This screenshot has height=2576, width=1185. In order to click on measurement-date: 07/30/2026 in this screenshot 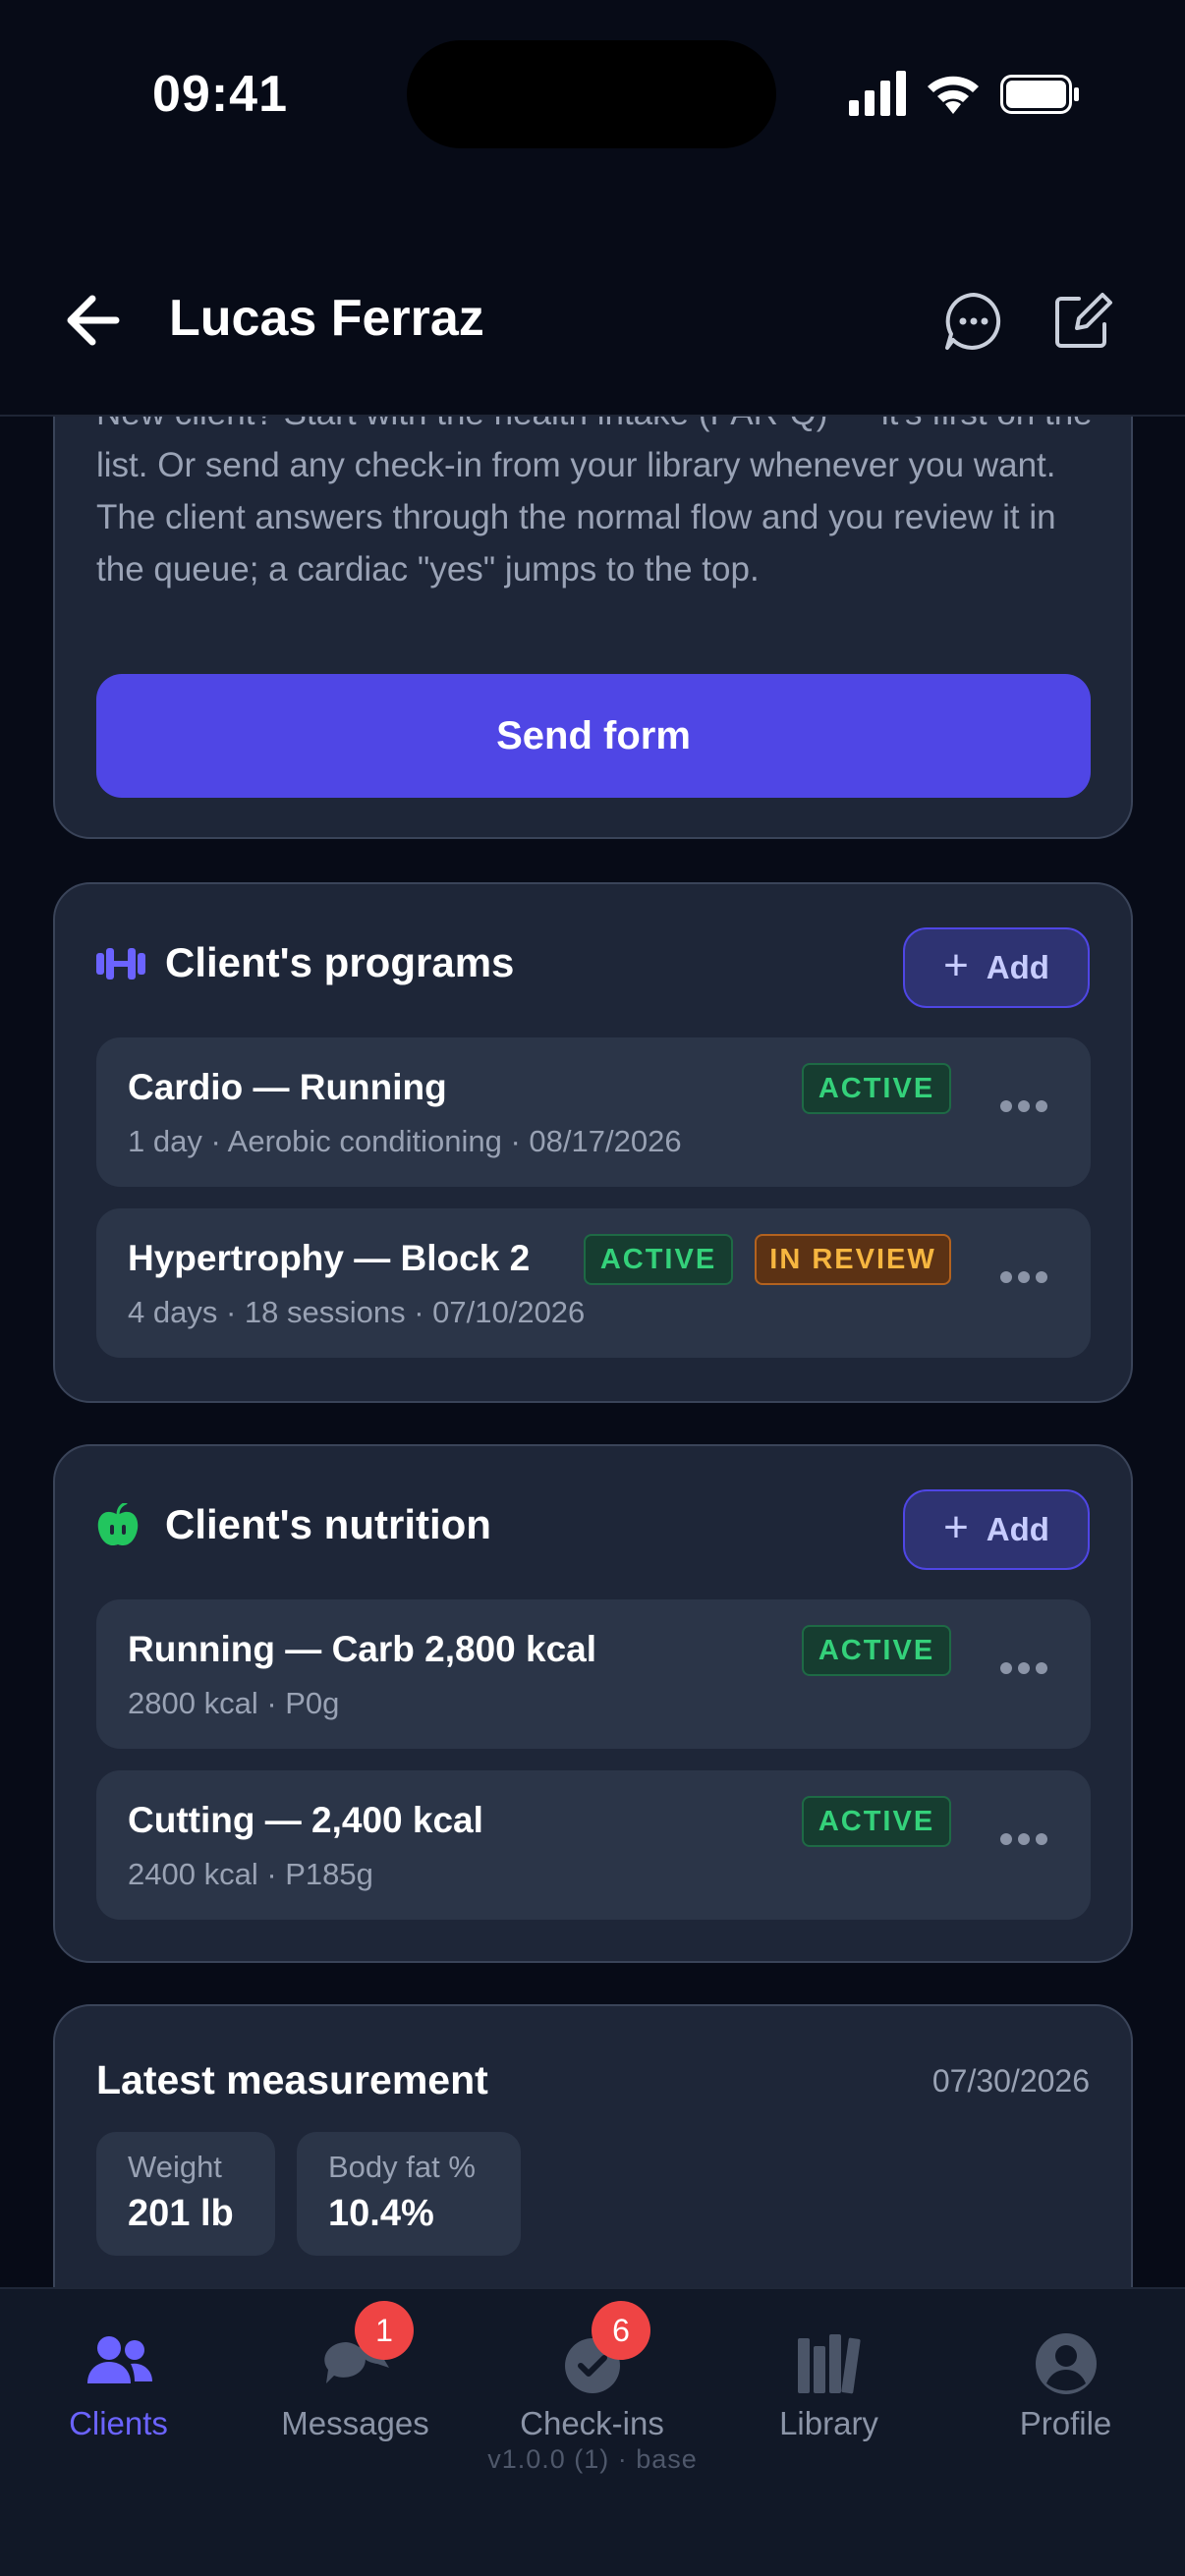, I will do `click(1010, 2081)`.